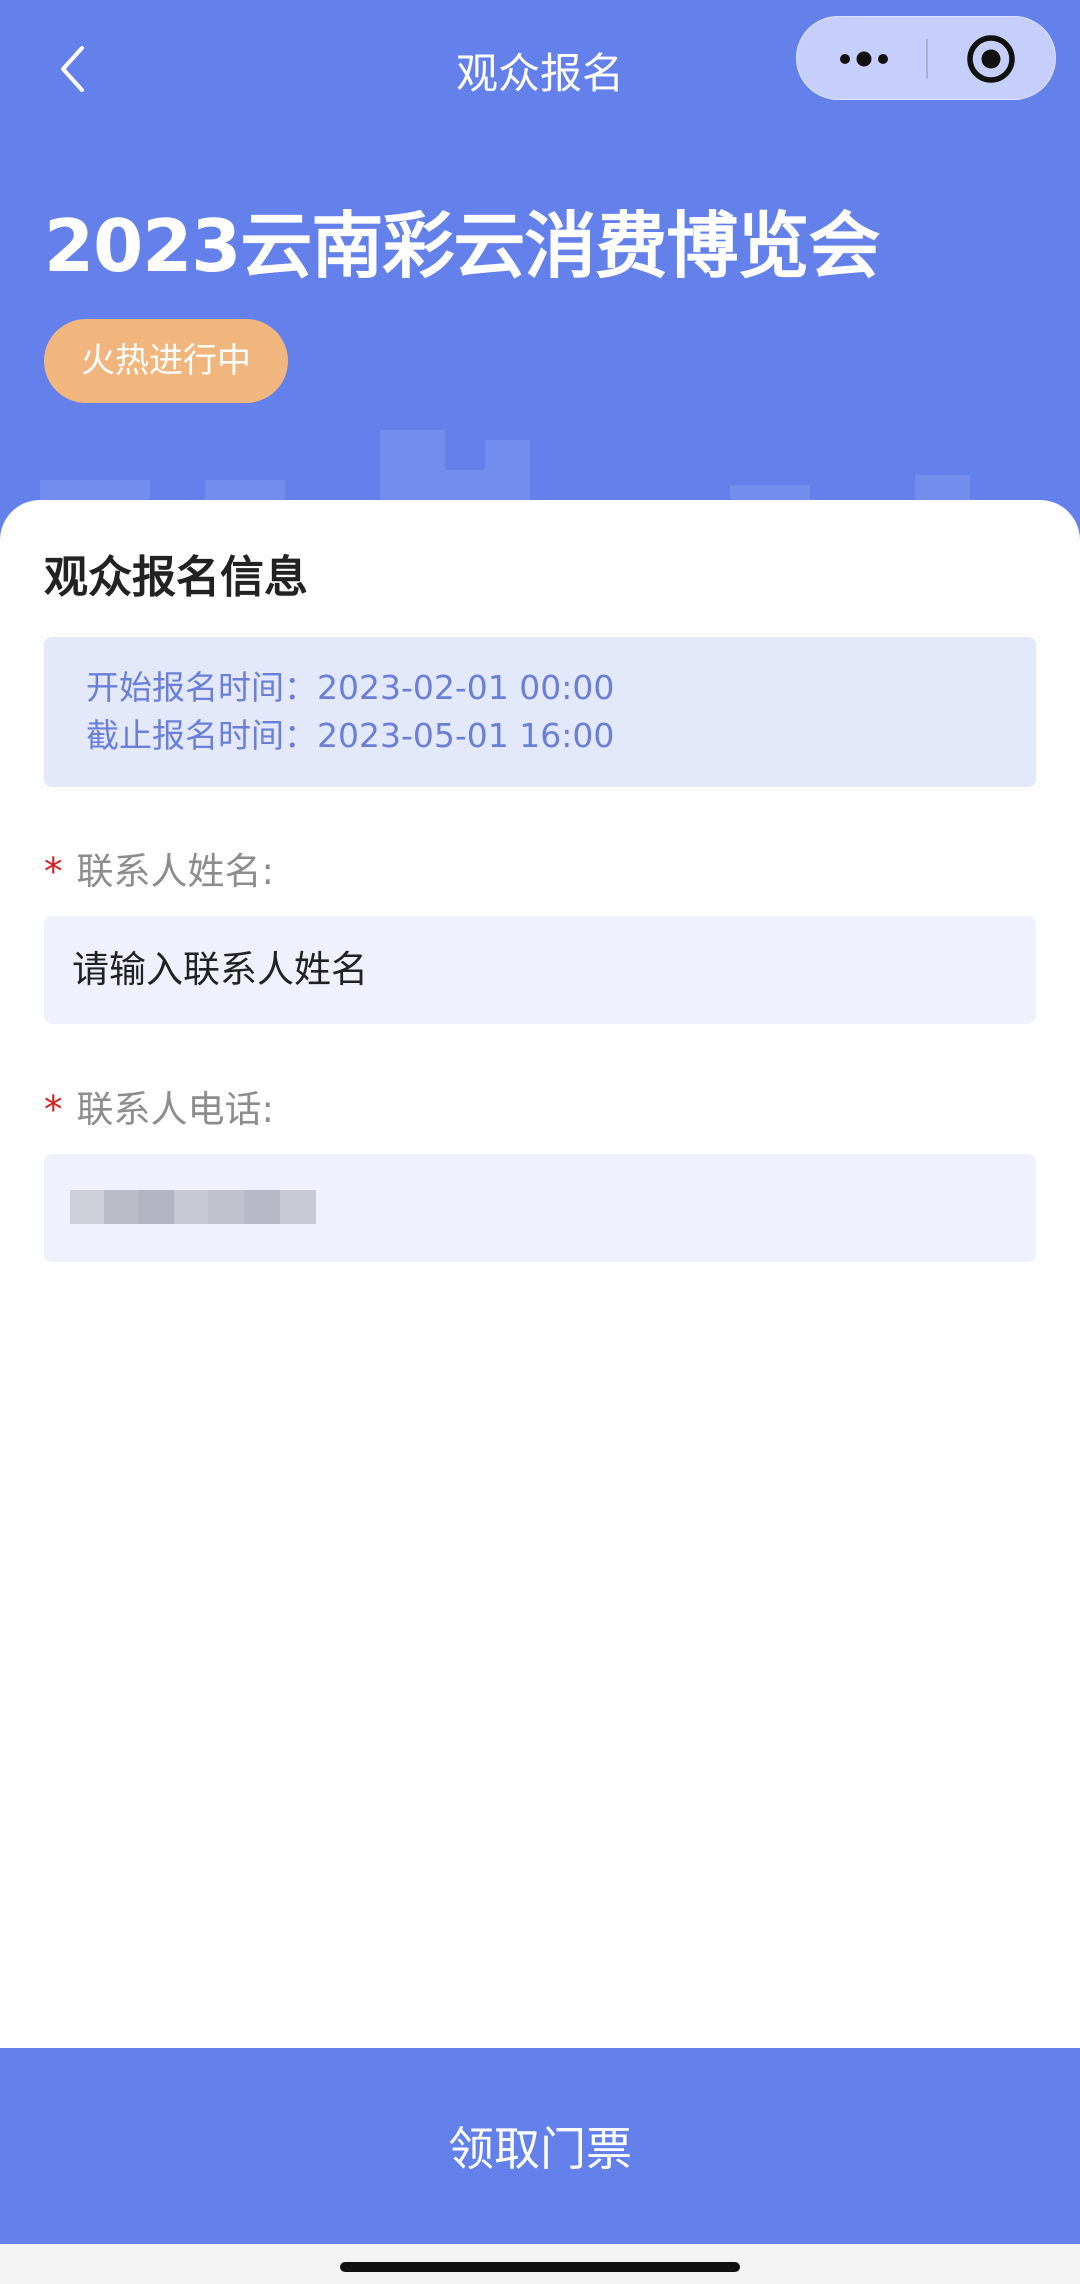  I want to click on phone-field-label: * 联系人电话:, so click(159, 1110).